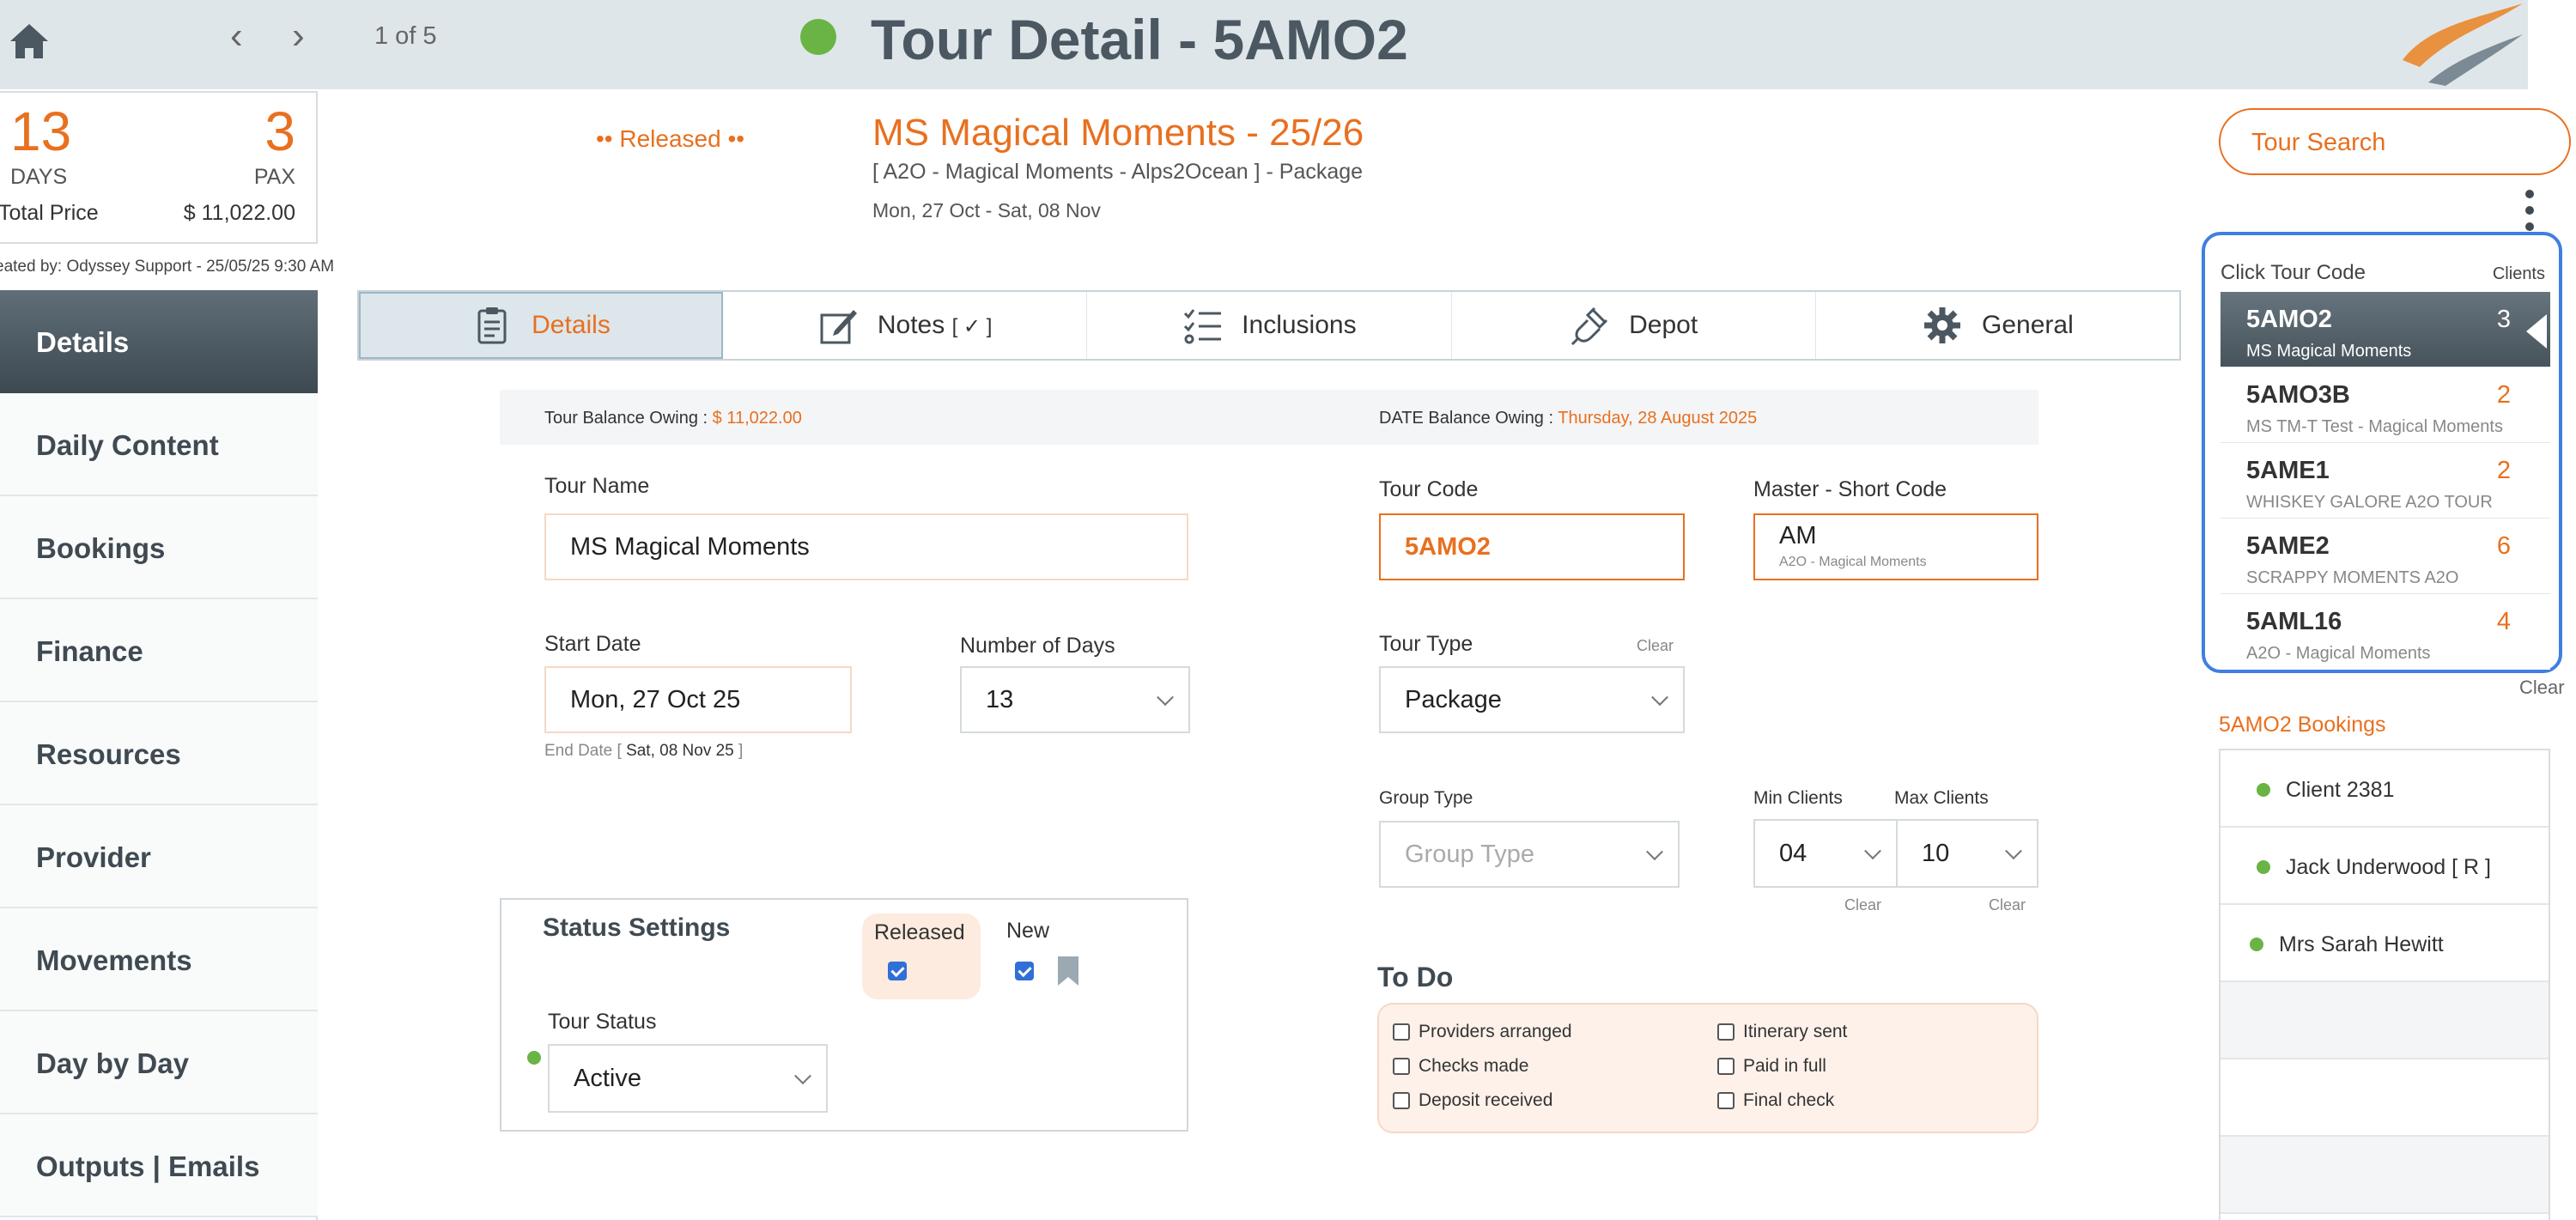 The height and width of the screenshot is (1220, 2576). Describe the element at coordinates (1482, 1032) in the screenshot. I see `todo-item: Providers arranged` at that location.